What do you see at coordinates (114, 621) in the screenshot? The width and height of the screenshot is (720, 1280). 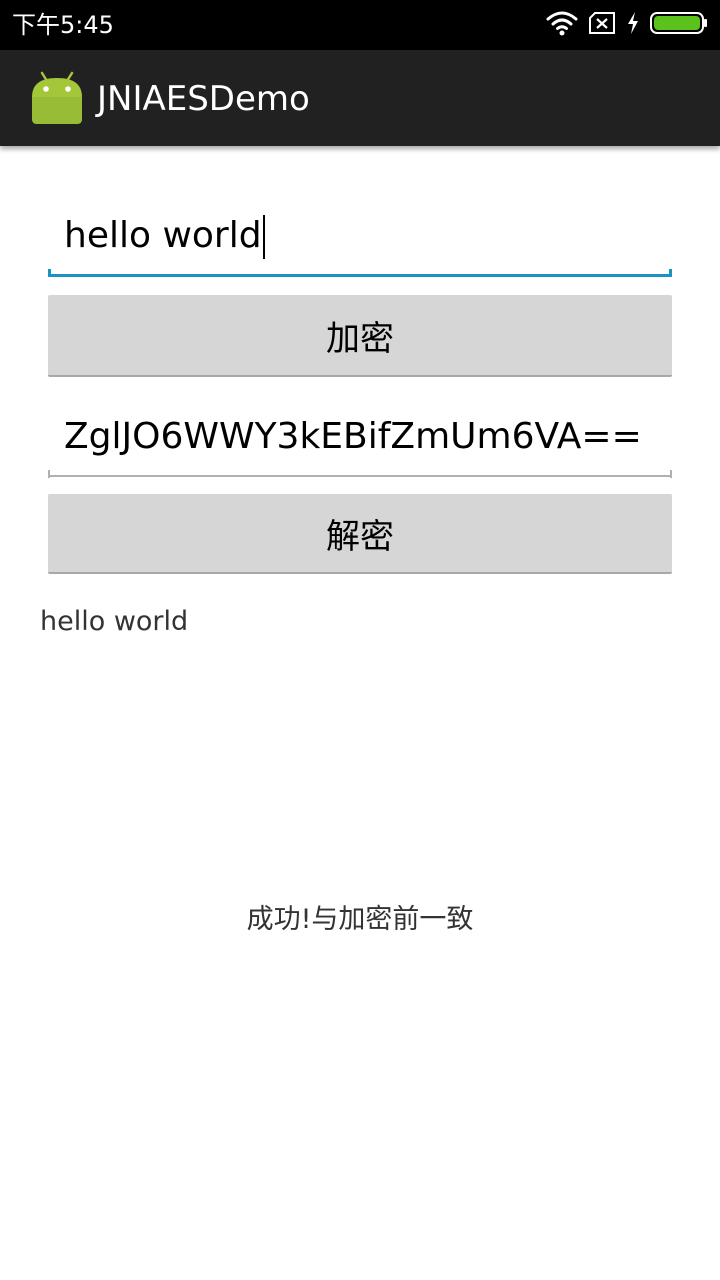 I see `decrypted-text: hello world` at bounding box center [114, 621].